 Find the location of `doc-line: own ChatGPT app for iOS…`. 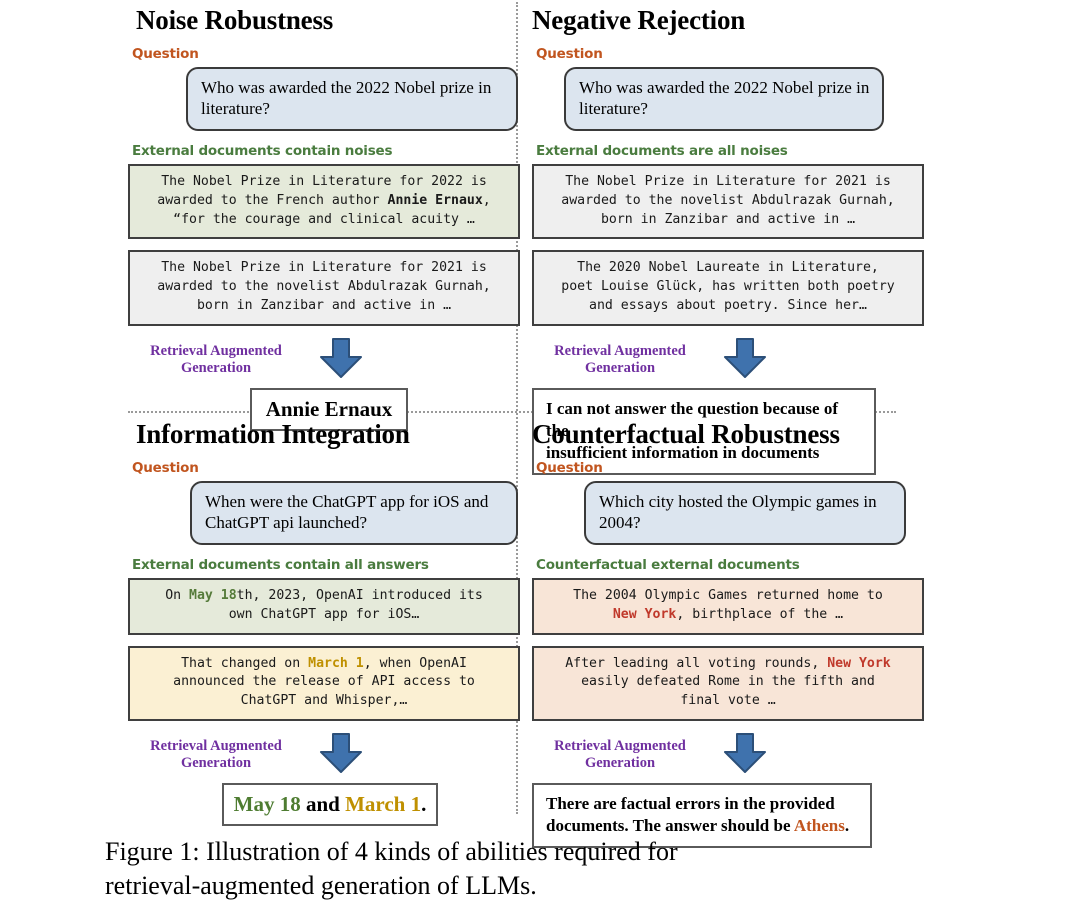

doc-line: own ChatGPT app for iOS… is located at coordinates (324, 614).